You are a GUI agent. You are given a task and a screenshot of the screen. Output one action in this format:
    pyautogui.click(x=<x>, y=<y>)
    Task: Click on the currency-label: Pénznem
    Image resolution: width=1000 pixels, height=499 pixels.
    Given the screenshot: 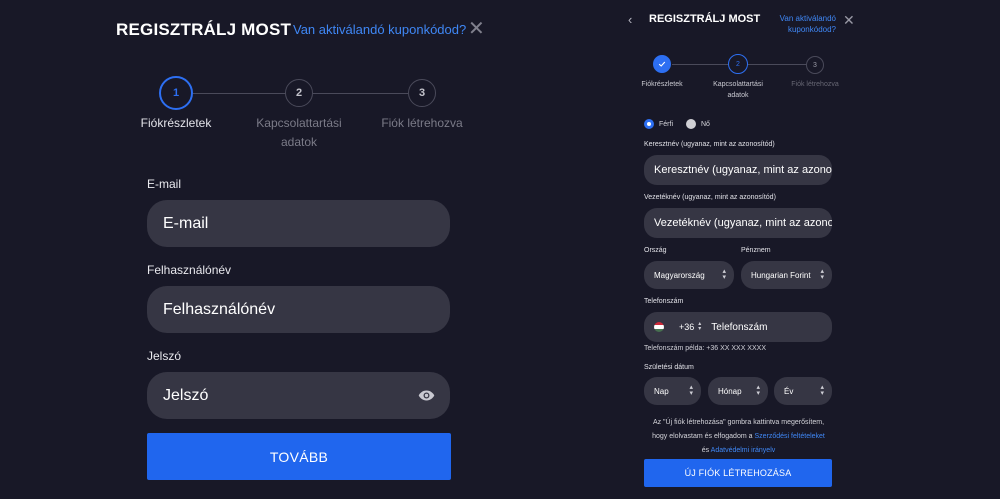 What is the action you would take?
    pyautogui.click(x=756, y=250)
    